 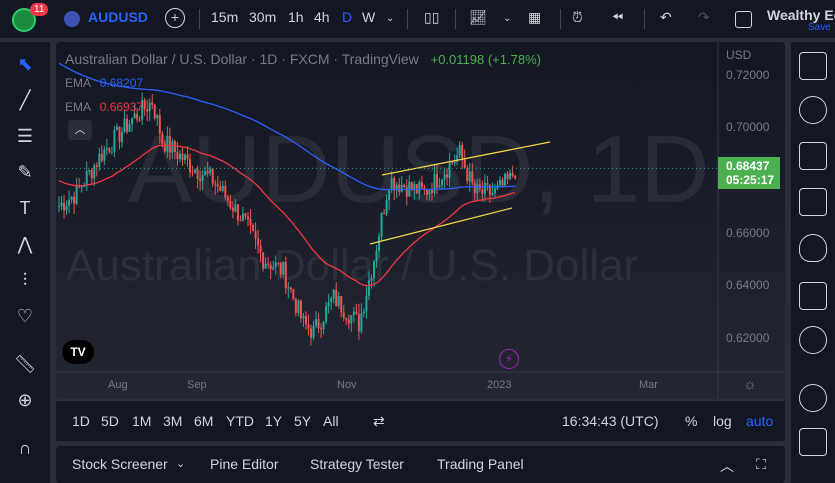 I want to click on tradingview-logo: TV, so click(x=78, y=352).